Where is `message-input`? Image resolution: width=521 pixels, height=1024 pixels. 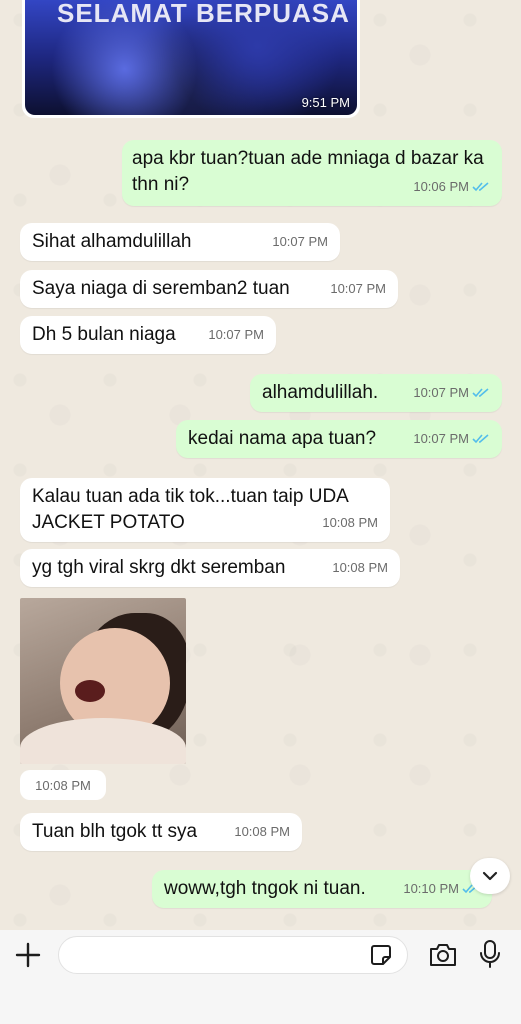 message-input is located at coordinates (233, 955).